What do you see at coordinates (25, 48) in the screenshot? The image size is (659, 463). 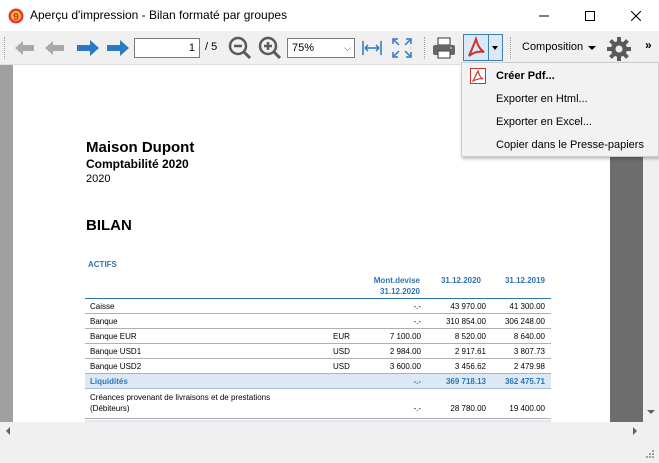 I see `first-page-icon` at bounding box center [25, 48].